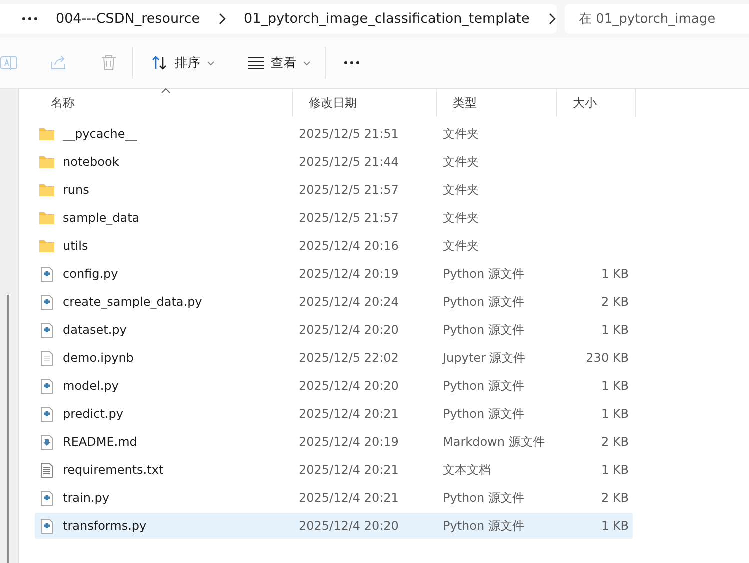 The height and width of the screenshot is (563, 749). I want to click on sort-icon, so click(160, 63).